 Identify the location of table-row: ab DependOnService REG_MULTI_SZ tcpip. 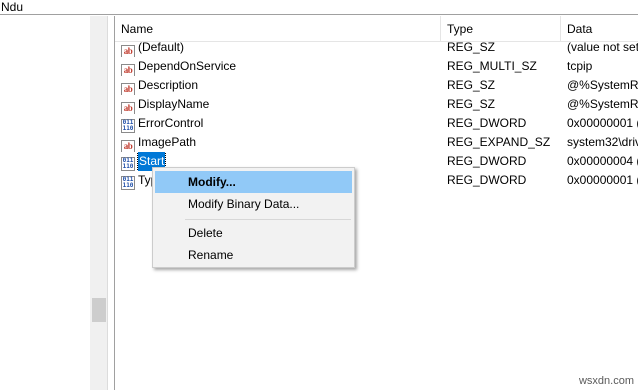
(376, 66).